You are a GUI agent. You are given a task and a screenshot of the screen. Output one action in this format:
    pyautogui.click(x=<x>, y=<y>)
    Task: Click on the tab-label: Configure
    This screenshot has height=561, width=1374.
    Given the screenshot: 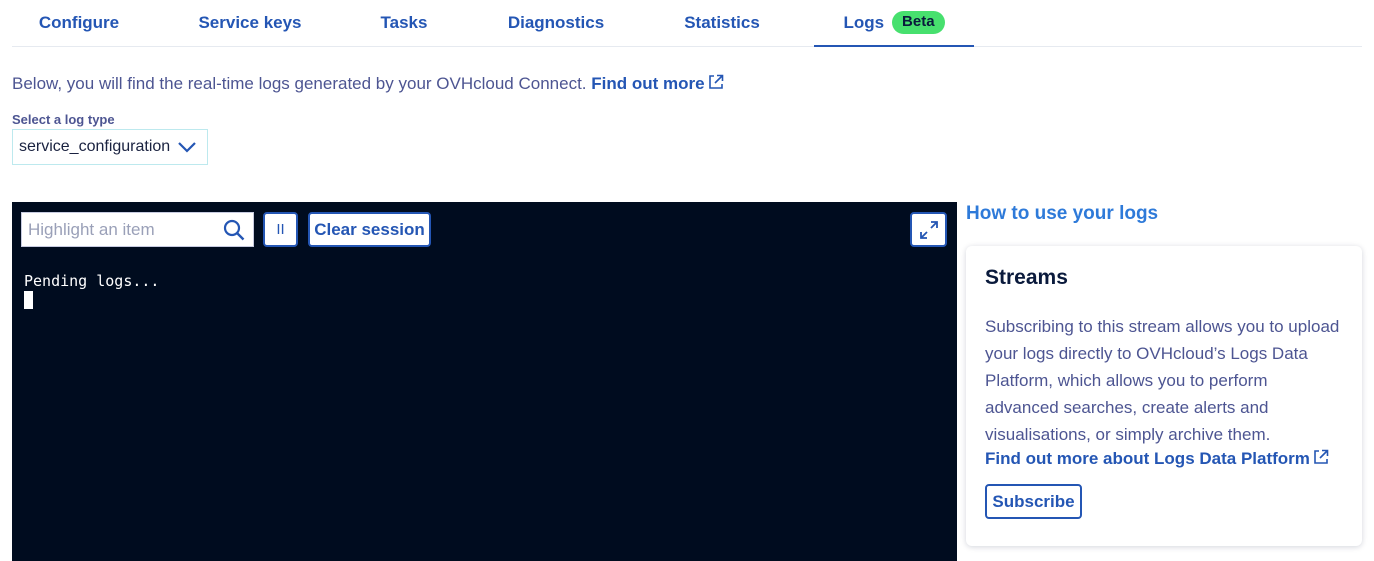 What is the action you would take?
    pyautogui.click(x=79, y=22)
    